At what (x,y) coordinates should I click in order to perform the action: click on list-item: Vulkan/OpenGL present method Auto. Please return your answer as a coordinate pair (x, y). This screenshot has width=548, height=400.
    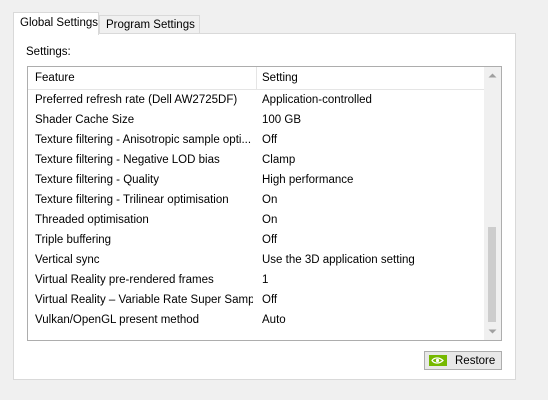
    Looking at the image, I should click on (257, 320).